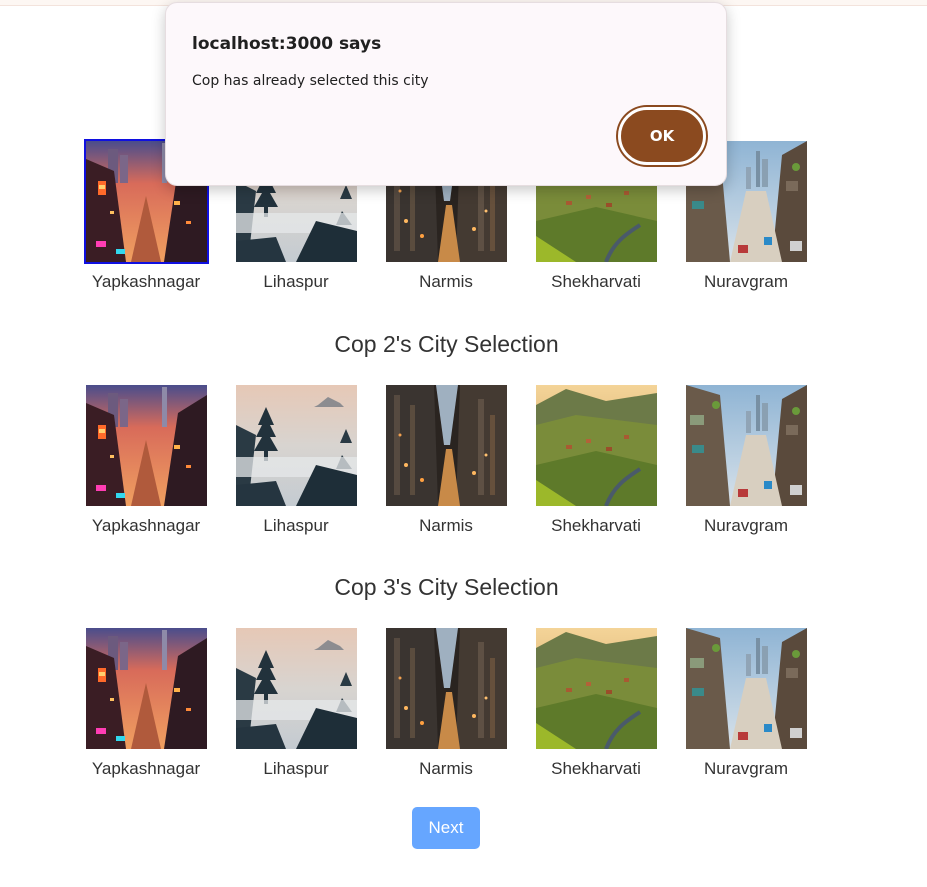  Describe the element at coordinates (446, 587) in the screenshot. I see `section-title: Cop 3's City Selection` at that location.